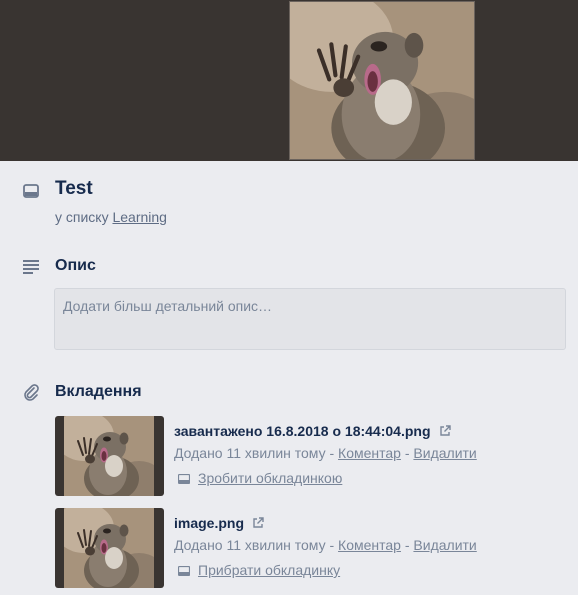  I want to click on paperclip-icon, so click(31, 392).